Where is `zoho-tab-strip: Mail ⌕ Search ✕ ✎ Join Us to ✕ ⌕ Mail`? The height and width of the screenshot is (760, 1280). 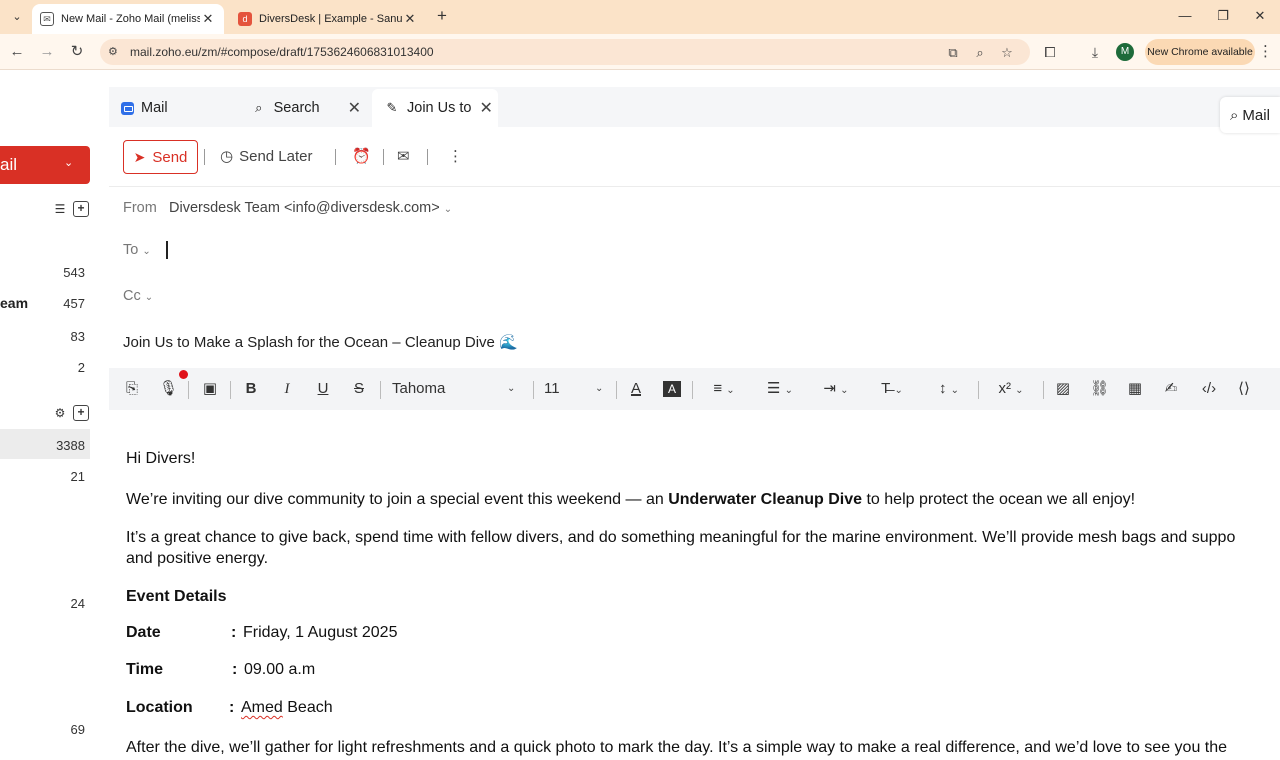 zoho-tab-strip: Mail ⌕ Search ✕ ✎ Join Us to ✕ ⌕ Mail is located at coordinates (694, 110).